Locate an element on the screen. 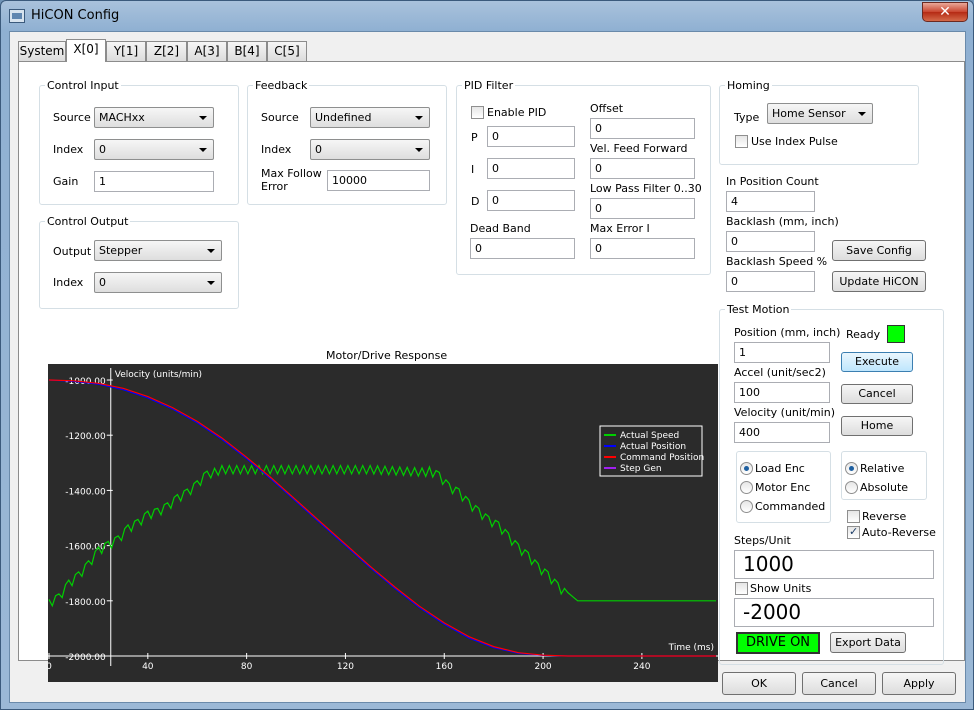 This screenshot has height=710, width=974. ci-gain-input: 1 is located at coordinates (154, 181).